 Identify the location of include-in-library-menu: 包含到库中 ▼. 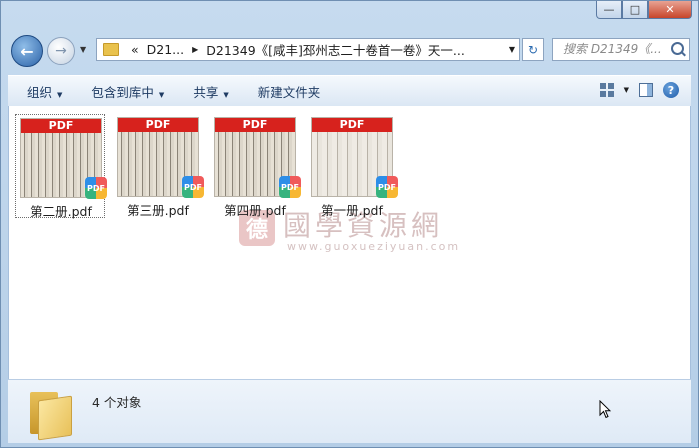
(123, 91).